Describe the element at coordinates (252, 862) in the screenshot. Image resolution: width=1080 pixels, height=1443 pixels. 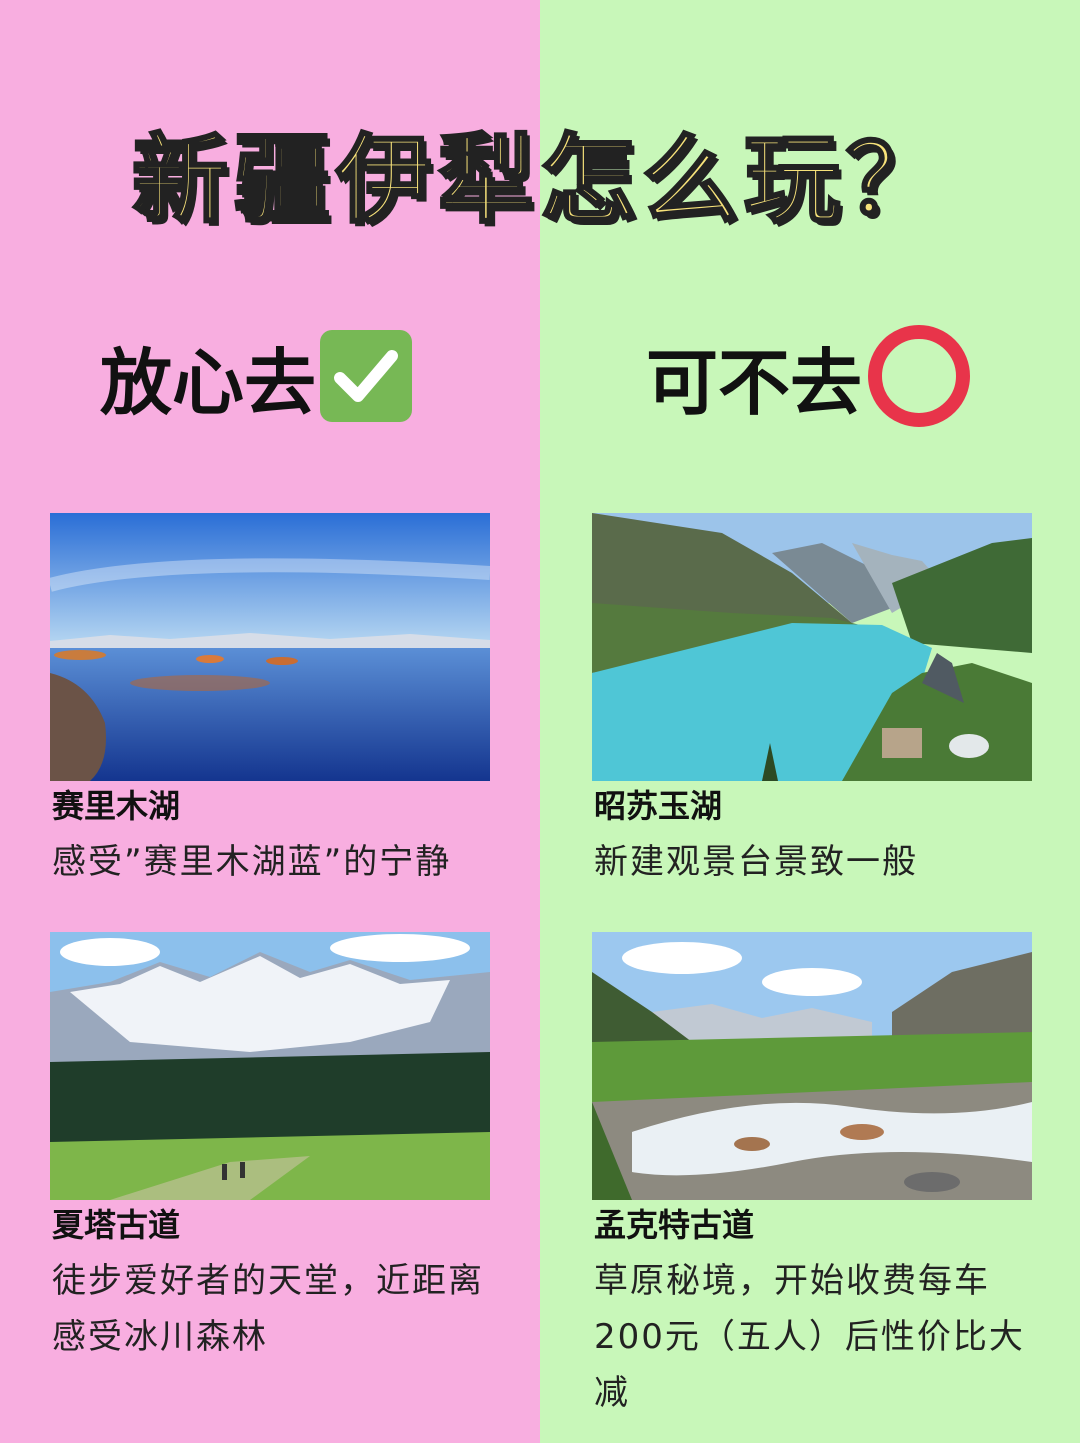
I see `place-desc-sayram-lake: 感受”赛里木湖蓝”的宁静` at that location.